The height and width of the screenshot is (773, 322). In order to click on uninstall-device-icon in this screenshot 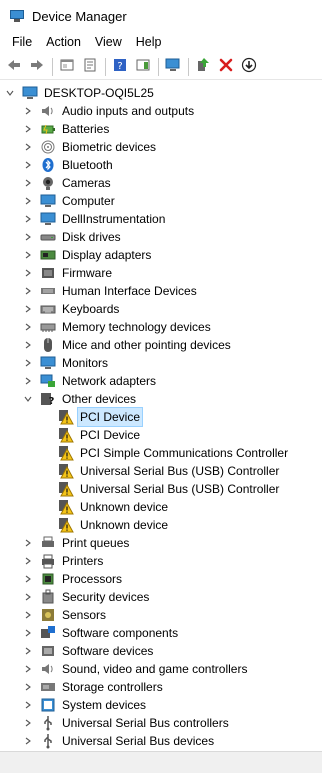, I will do `click(226, 66)`.